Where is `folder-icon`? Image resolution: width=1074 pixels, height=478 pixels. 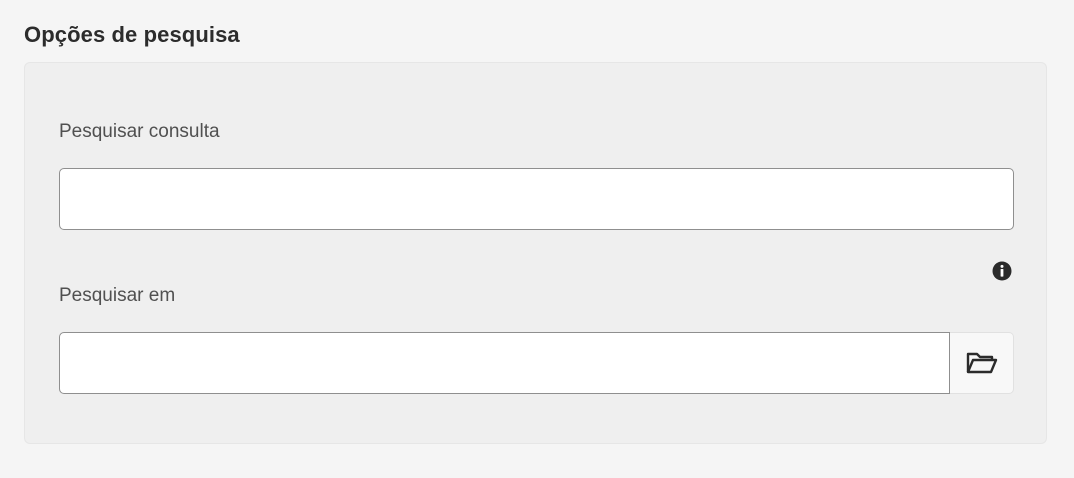
folder-icon is located at coordinates (981, 363).